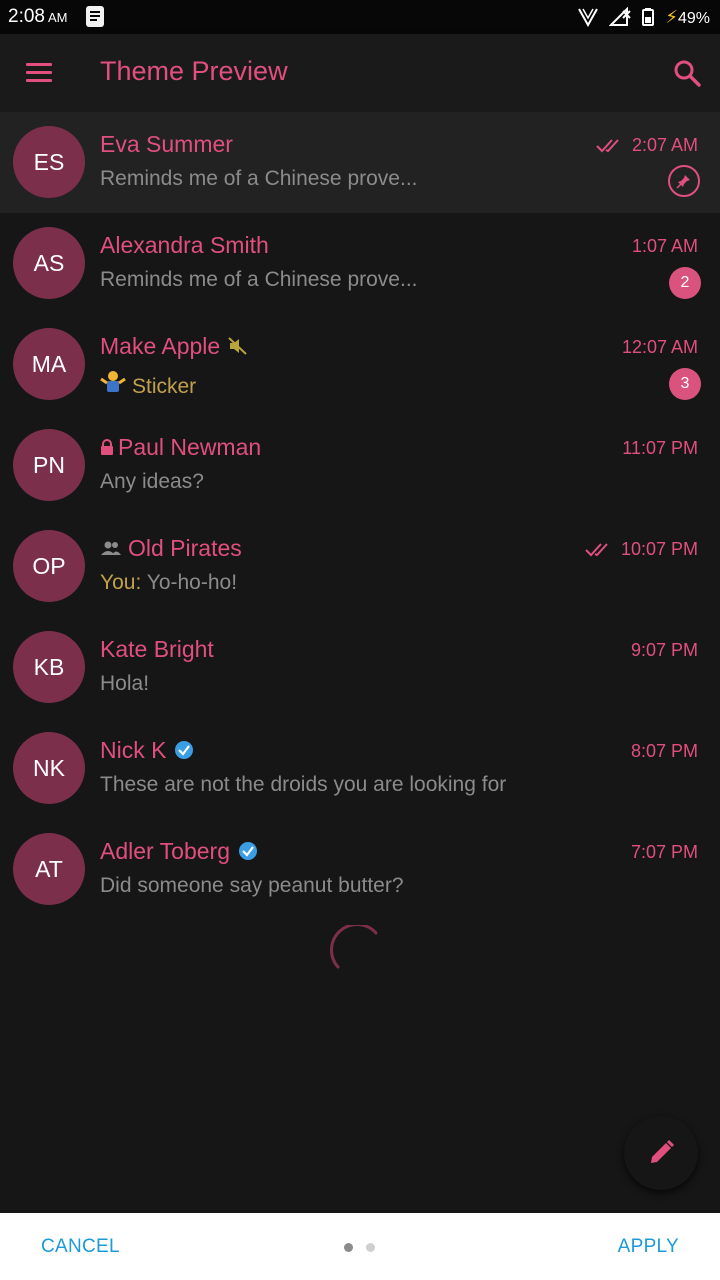  I want to click on status-time: 2:08 AM, so click(38, 16).